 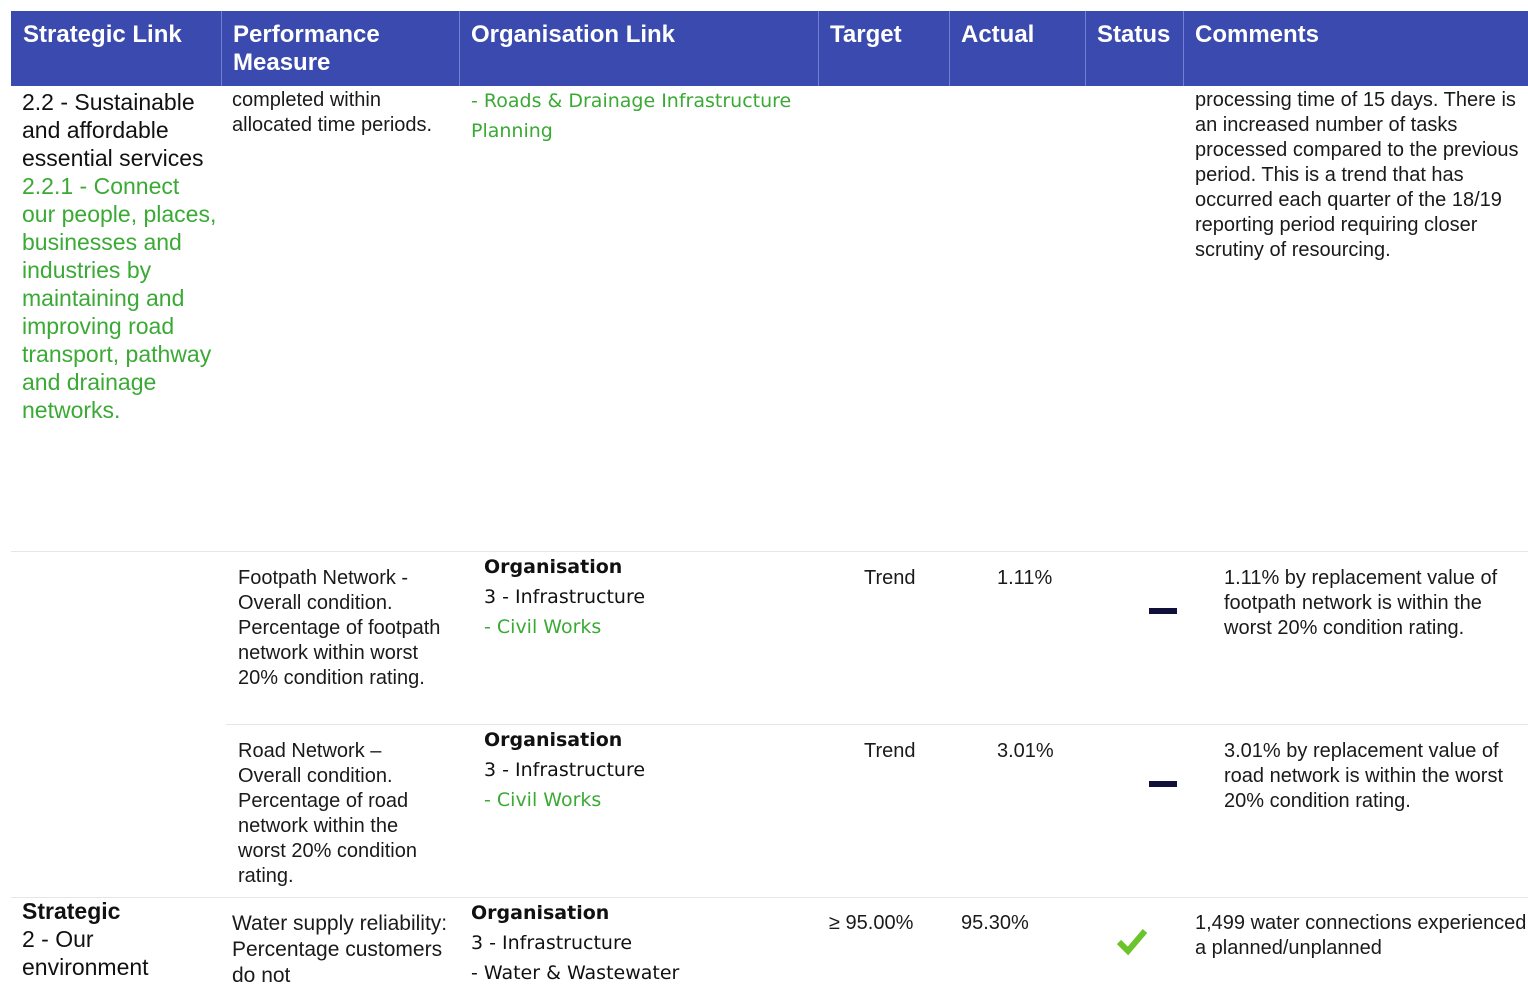 What do you see at coordinates (1025, 751) in the screenshot?
I see `actual-value: 3.01%` at bounding box center [1025, 751].